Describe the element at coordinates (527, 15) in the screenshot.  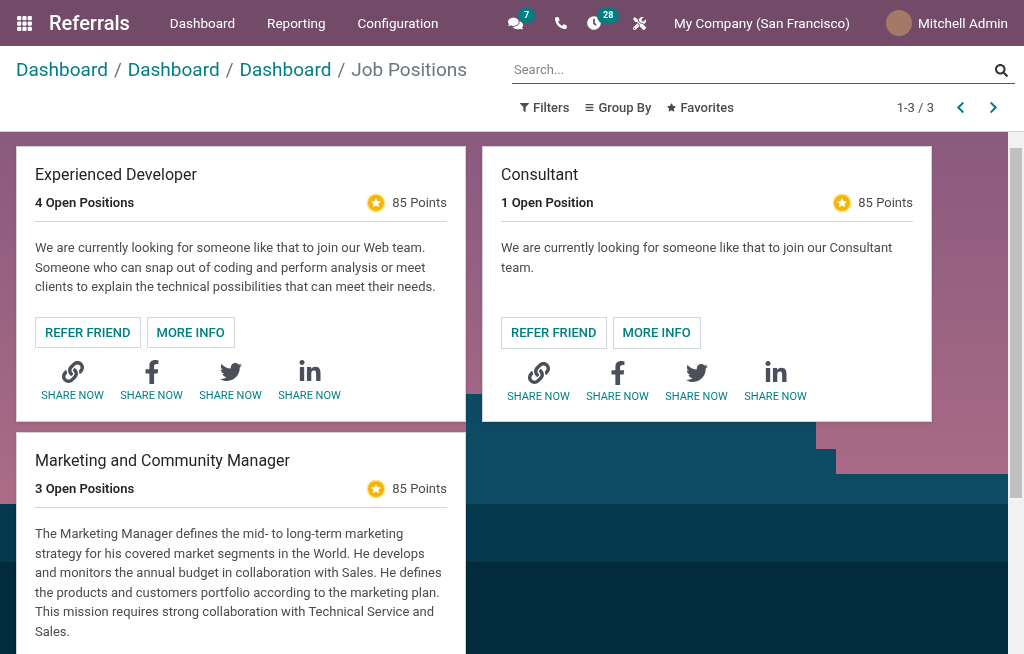
I see `message-count-badge: 7` at that location.